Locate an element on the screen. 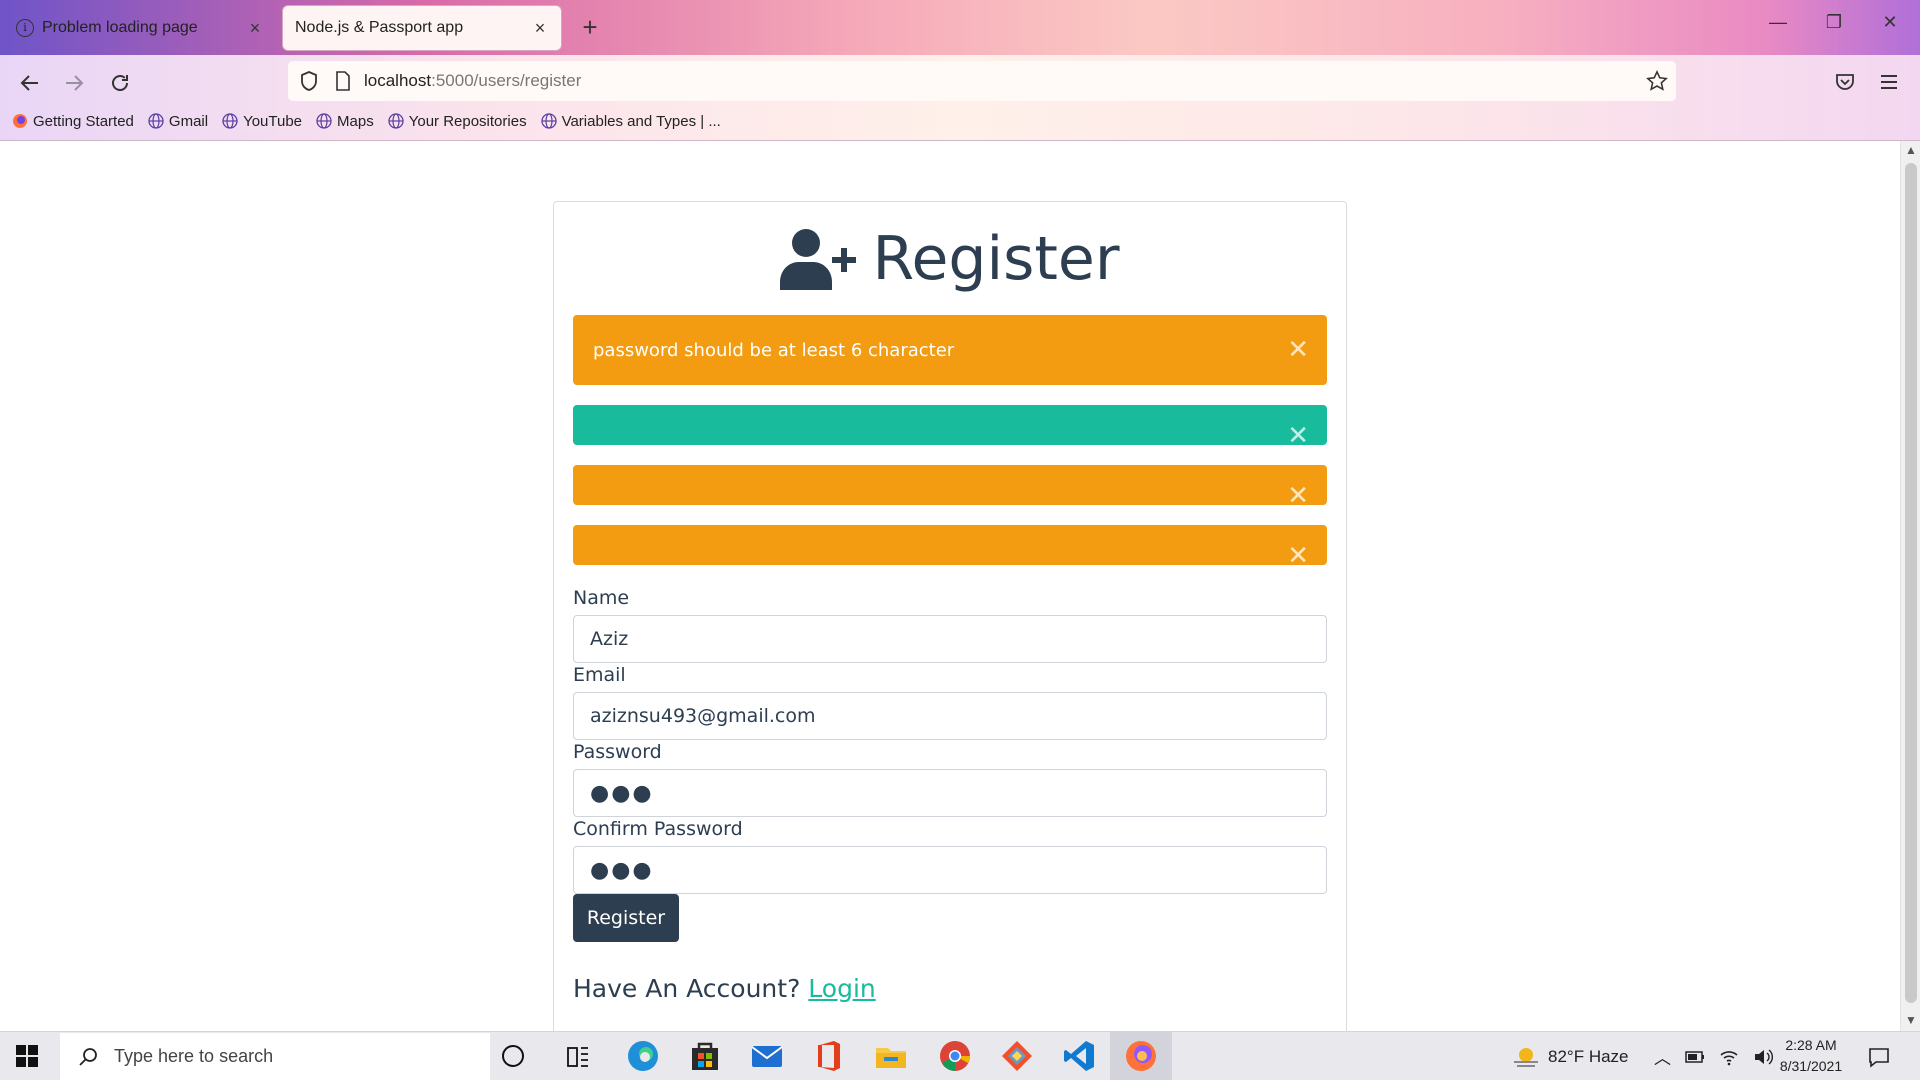 This screenshot has width=1920, height=1080. shield-icon is located at coordinates (309, 81).